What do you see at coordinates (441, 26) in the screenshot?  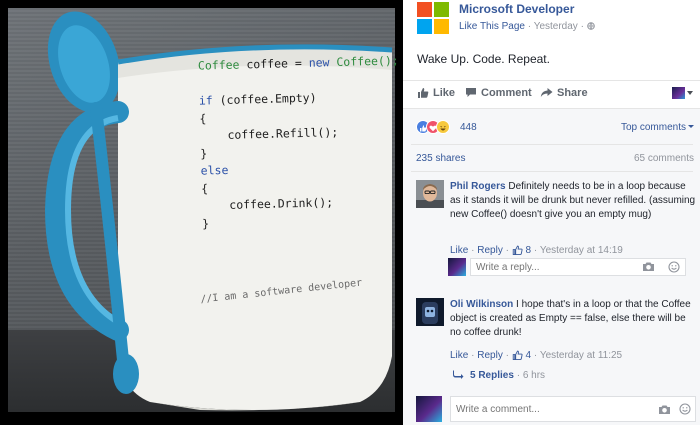 I see `logo-square-yellow` at bounding box center [441, 26].